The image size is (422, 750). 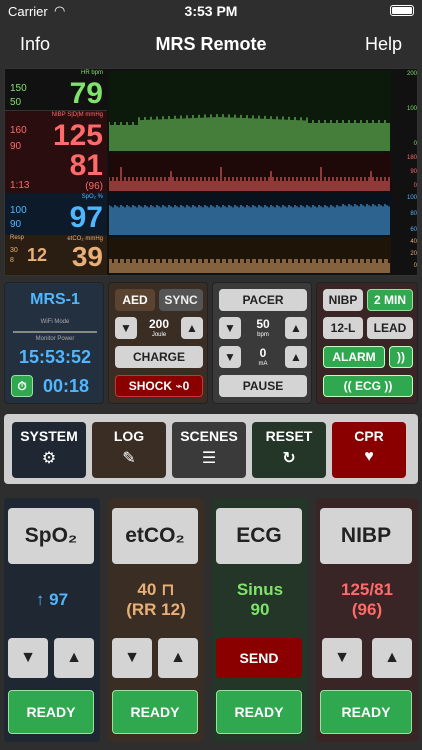 I want to click on ecg-card-title: ECG, so click(x=259, y=536).